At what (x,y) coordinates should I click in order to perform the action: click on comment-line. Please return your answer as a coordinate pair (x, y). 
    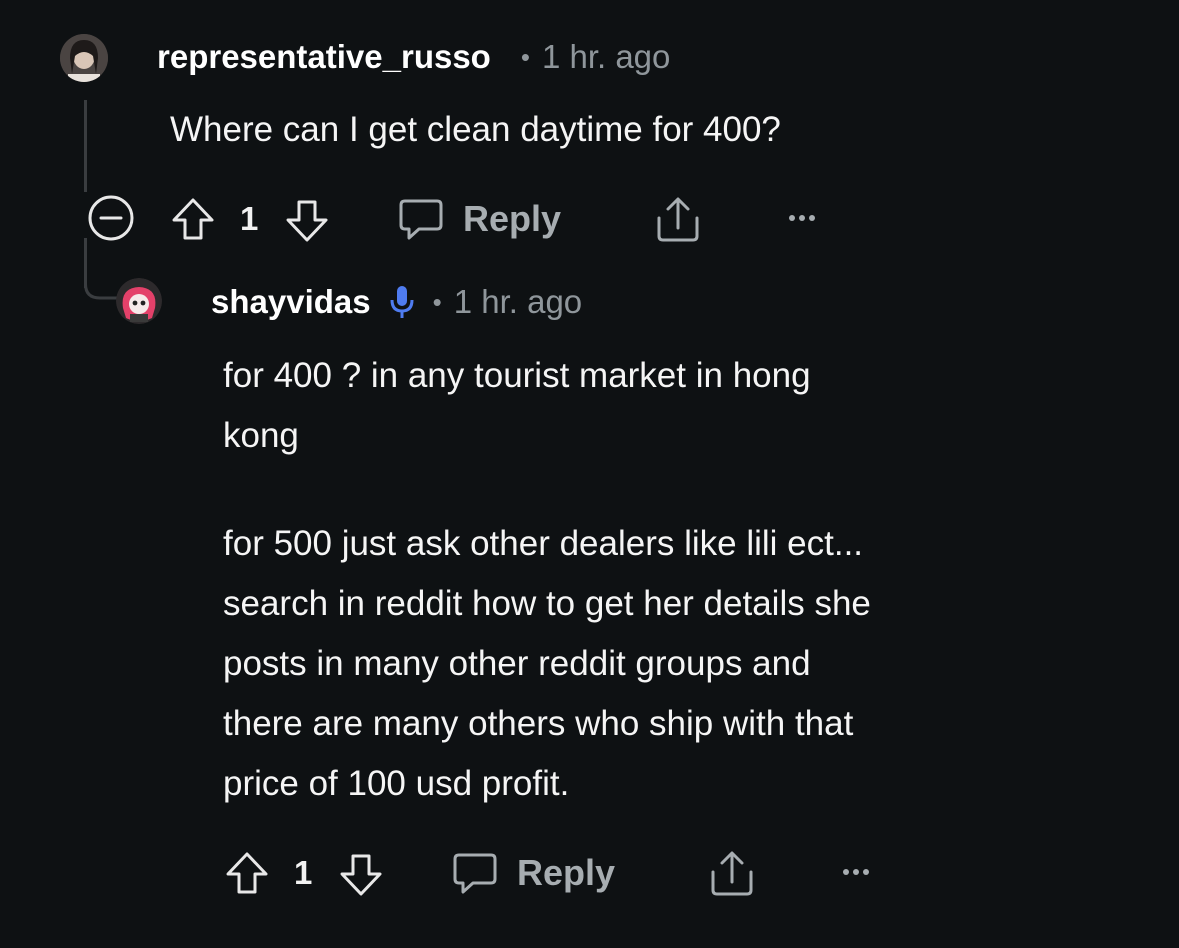
    Looking at the image, I should click on (673, 490).